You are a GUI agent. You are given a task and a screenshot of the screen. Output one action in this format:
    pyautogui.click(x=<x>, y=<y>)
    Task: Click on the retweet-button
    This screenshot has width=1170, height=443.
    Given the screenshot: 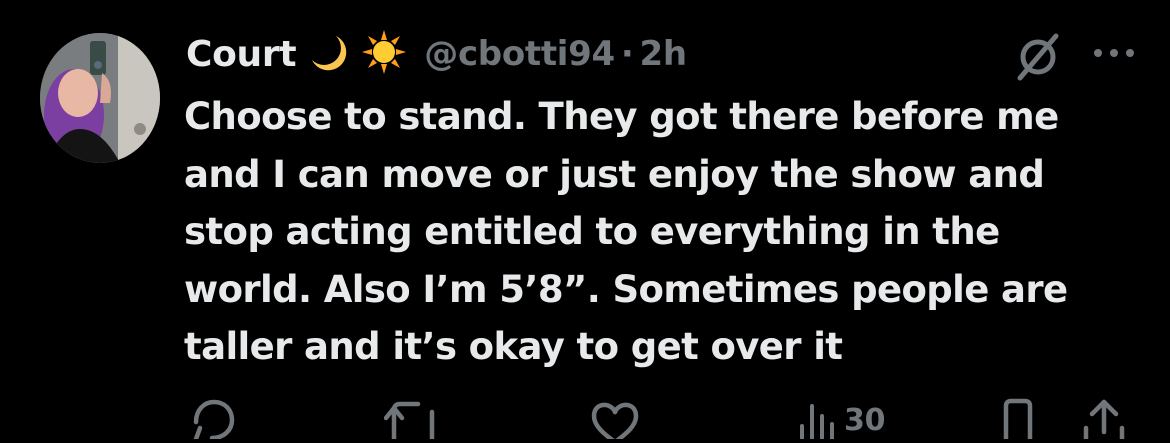 What is the action you would take?
    pyautogui.click(x=412, y=420)
    